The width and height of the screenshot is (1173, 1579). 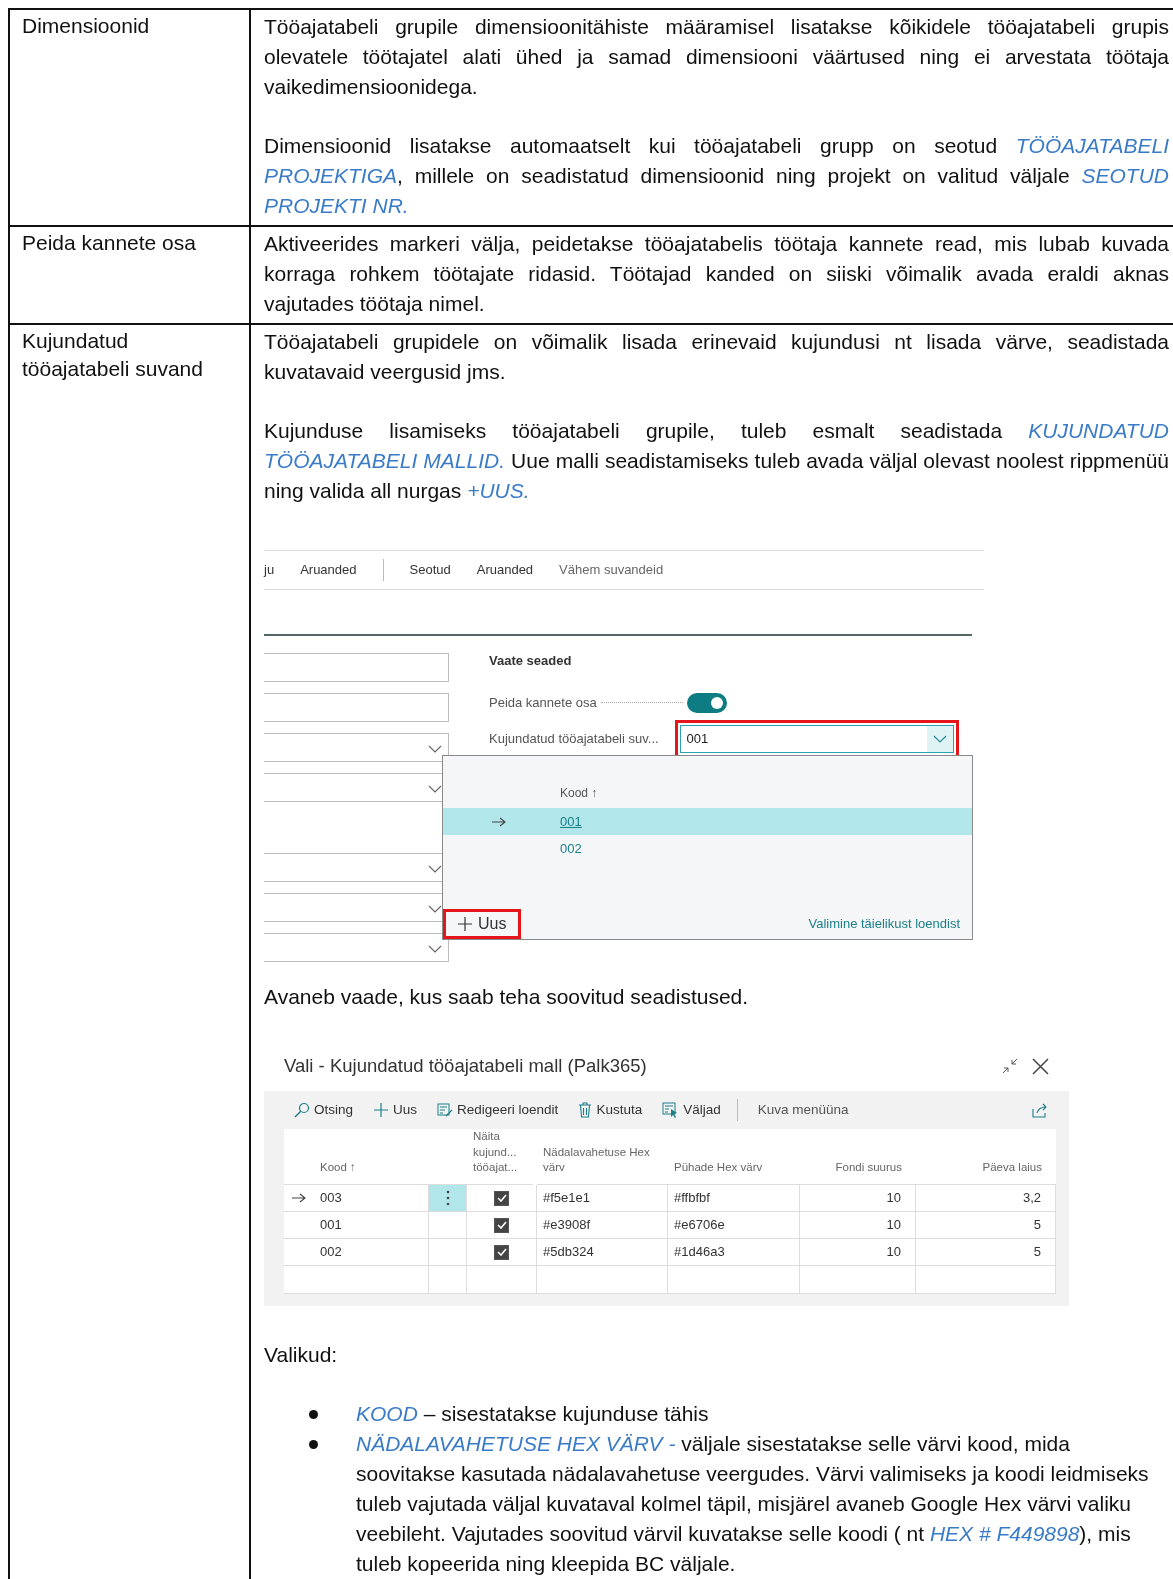 What do you see at coordinates (448, 1280) in the screenshot?
I see `empty-table-cell` at bounding box center [448, 1280].